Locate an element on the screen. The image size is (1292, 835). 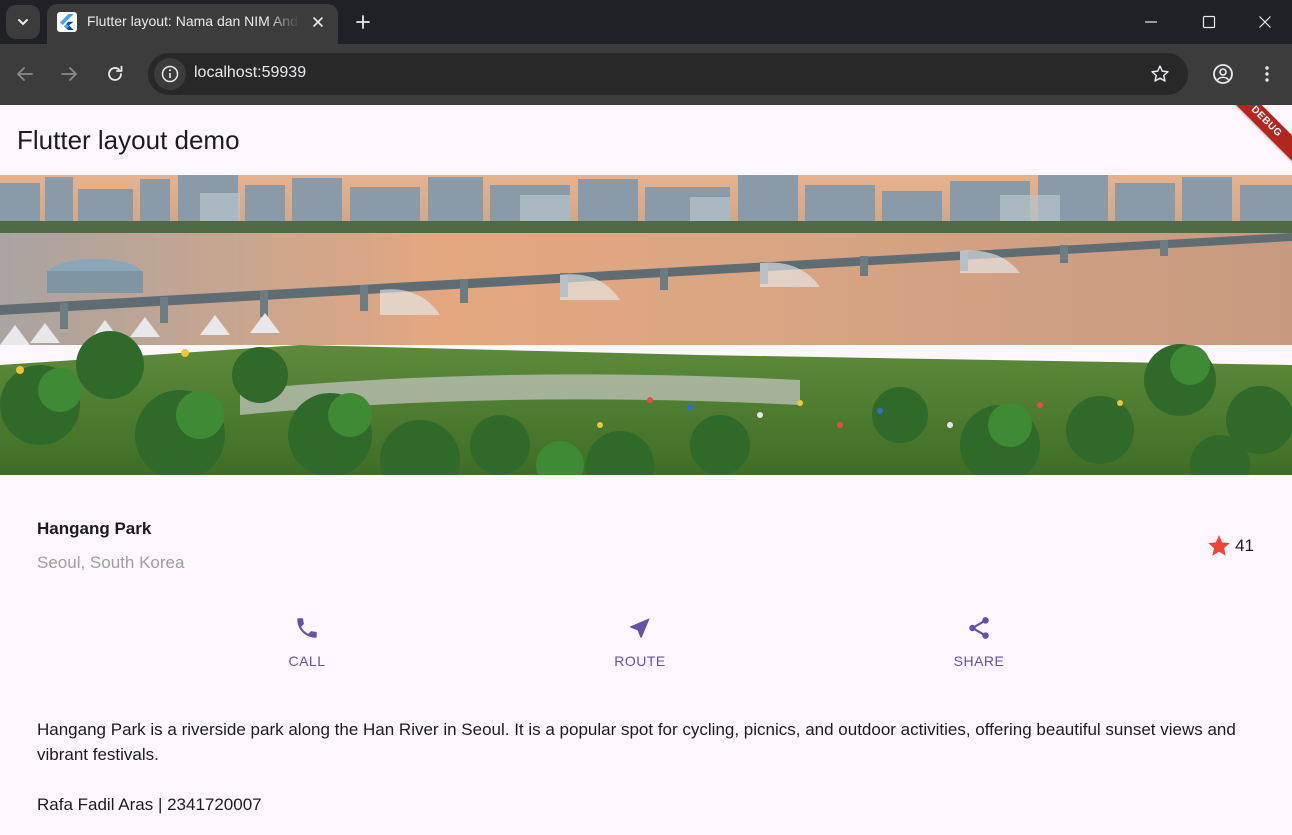
minimize-icon is located at coordinates (1151, 22).